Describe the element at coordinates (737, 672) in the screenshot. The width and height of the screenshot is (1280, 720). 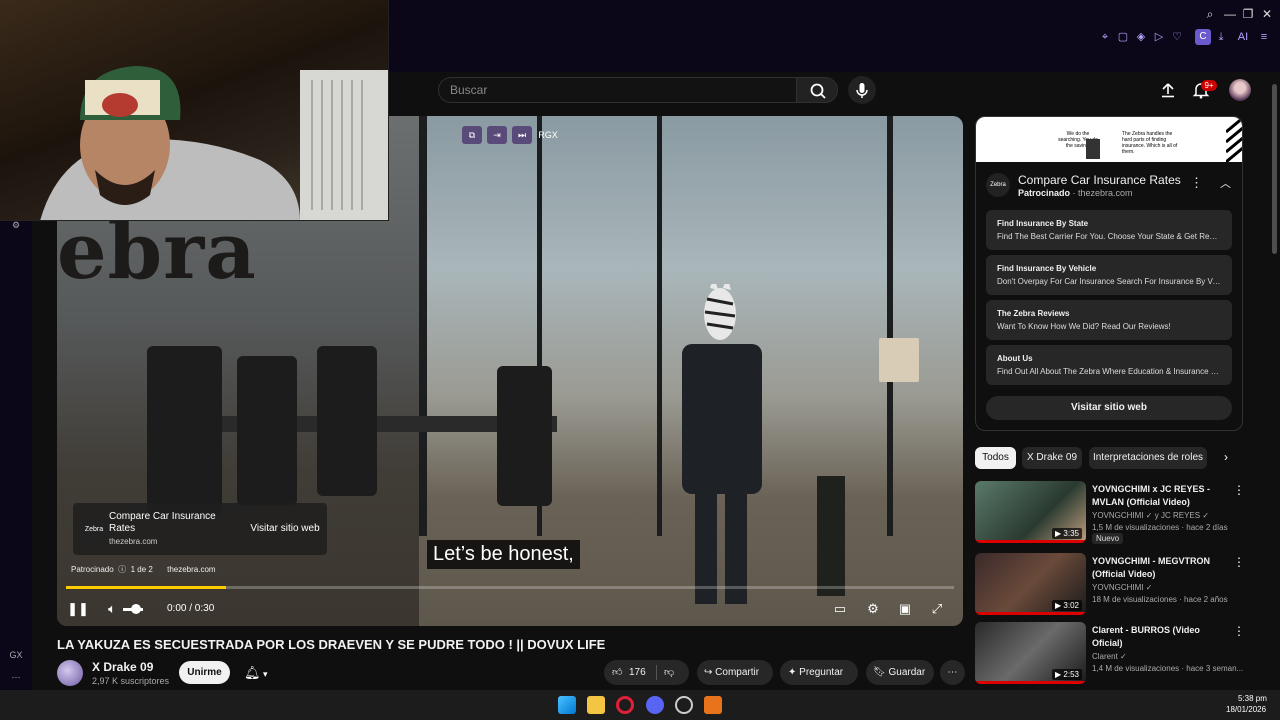
I see `share-label: Compartir` at that location.